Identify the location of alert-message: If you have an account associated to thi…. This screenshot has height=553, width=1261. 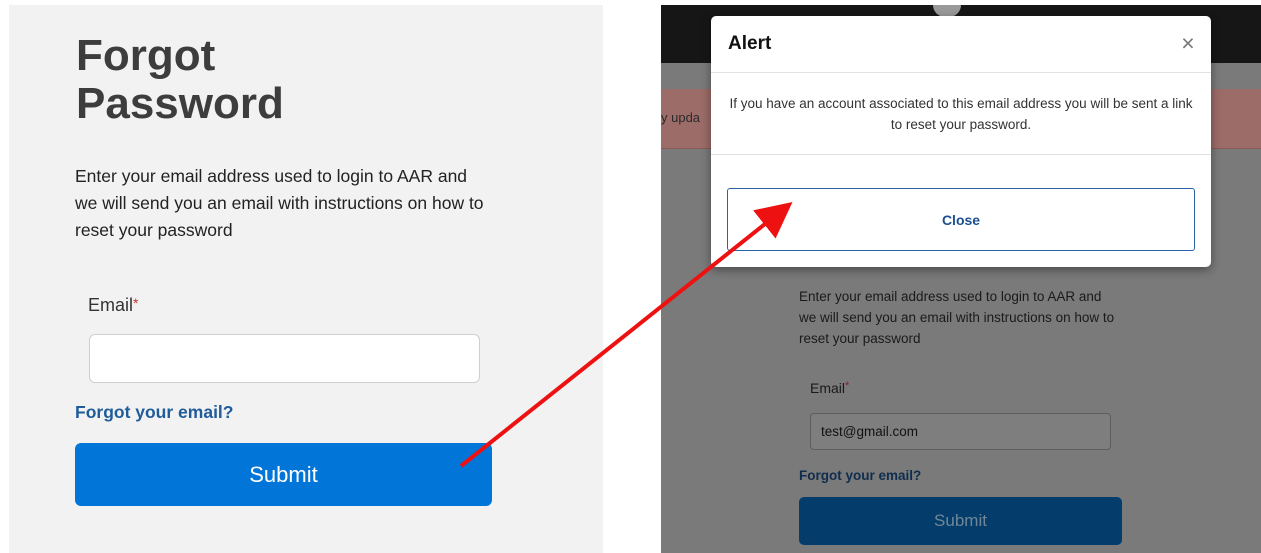
(961, 114).